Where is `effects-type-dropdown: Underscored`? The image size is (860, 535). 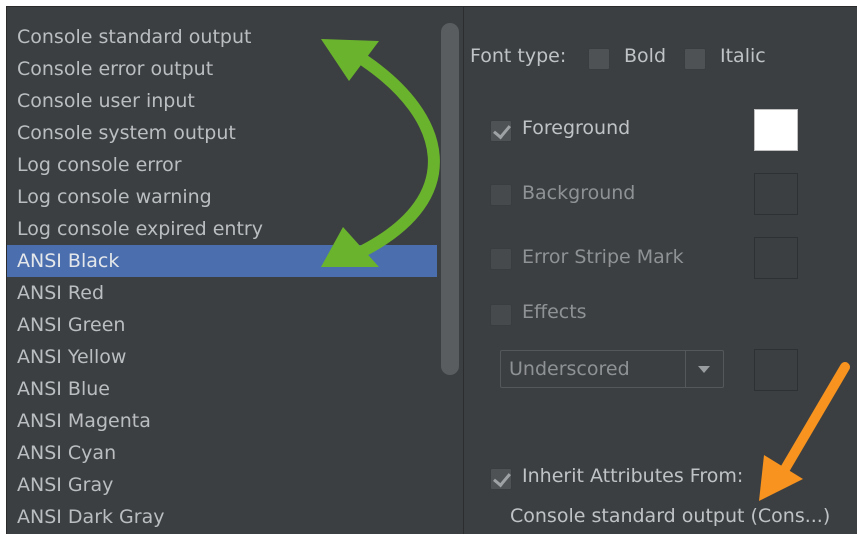
effects-type-dropdown: Underscored is located at coordinates (612, 369).